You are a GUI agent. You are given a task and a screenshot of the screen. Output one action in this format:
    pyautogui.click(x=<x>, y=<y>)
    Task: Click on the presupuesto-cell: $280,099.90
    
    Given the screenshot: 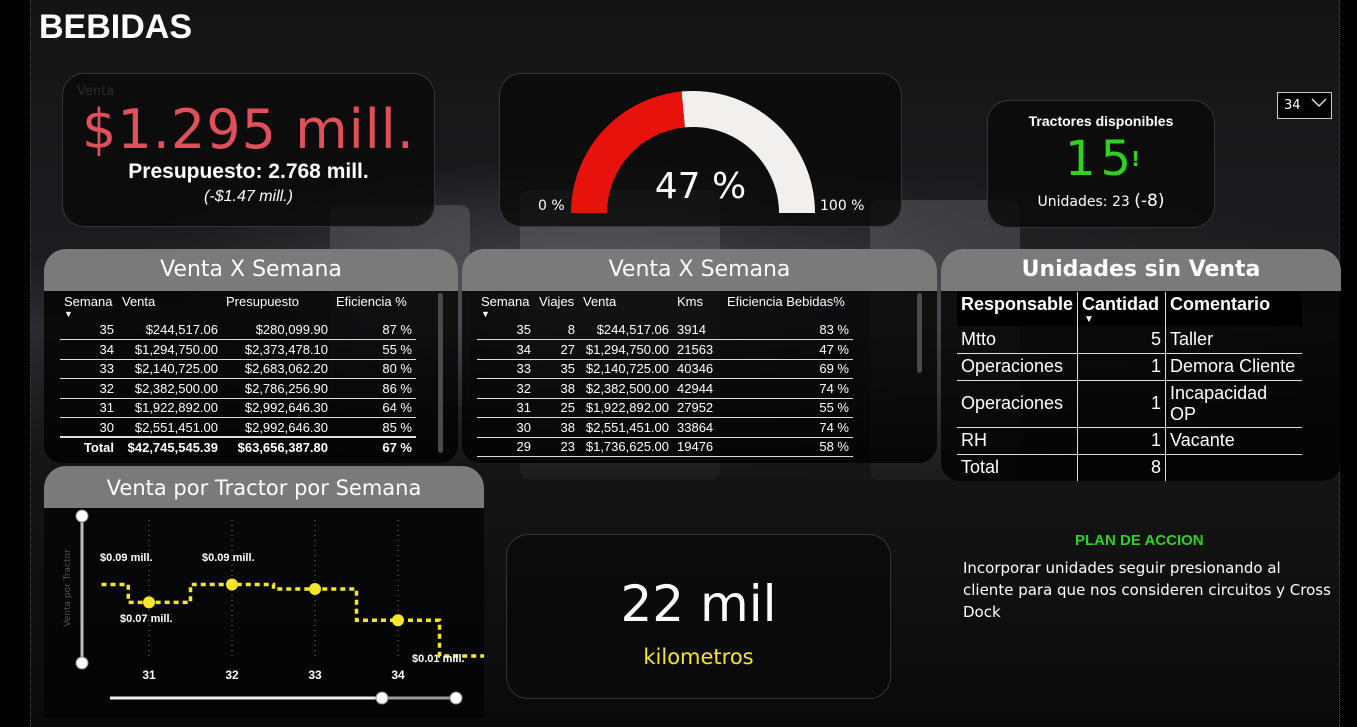 What is the action you would take?
    pyautogui.click(x=277, y=330)
    